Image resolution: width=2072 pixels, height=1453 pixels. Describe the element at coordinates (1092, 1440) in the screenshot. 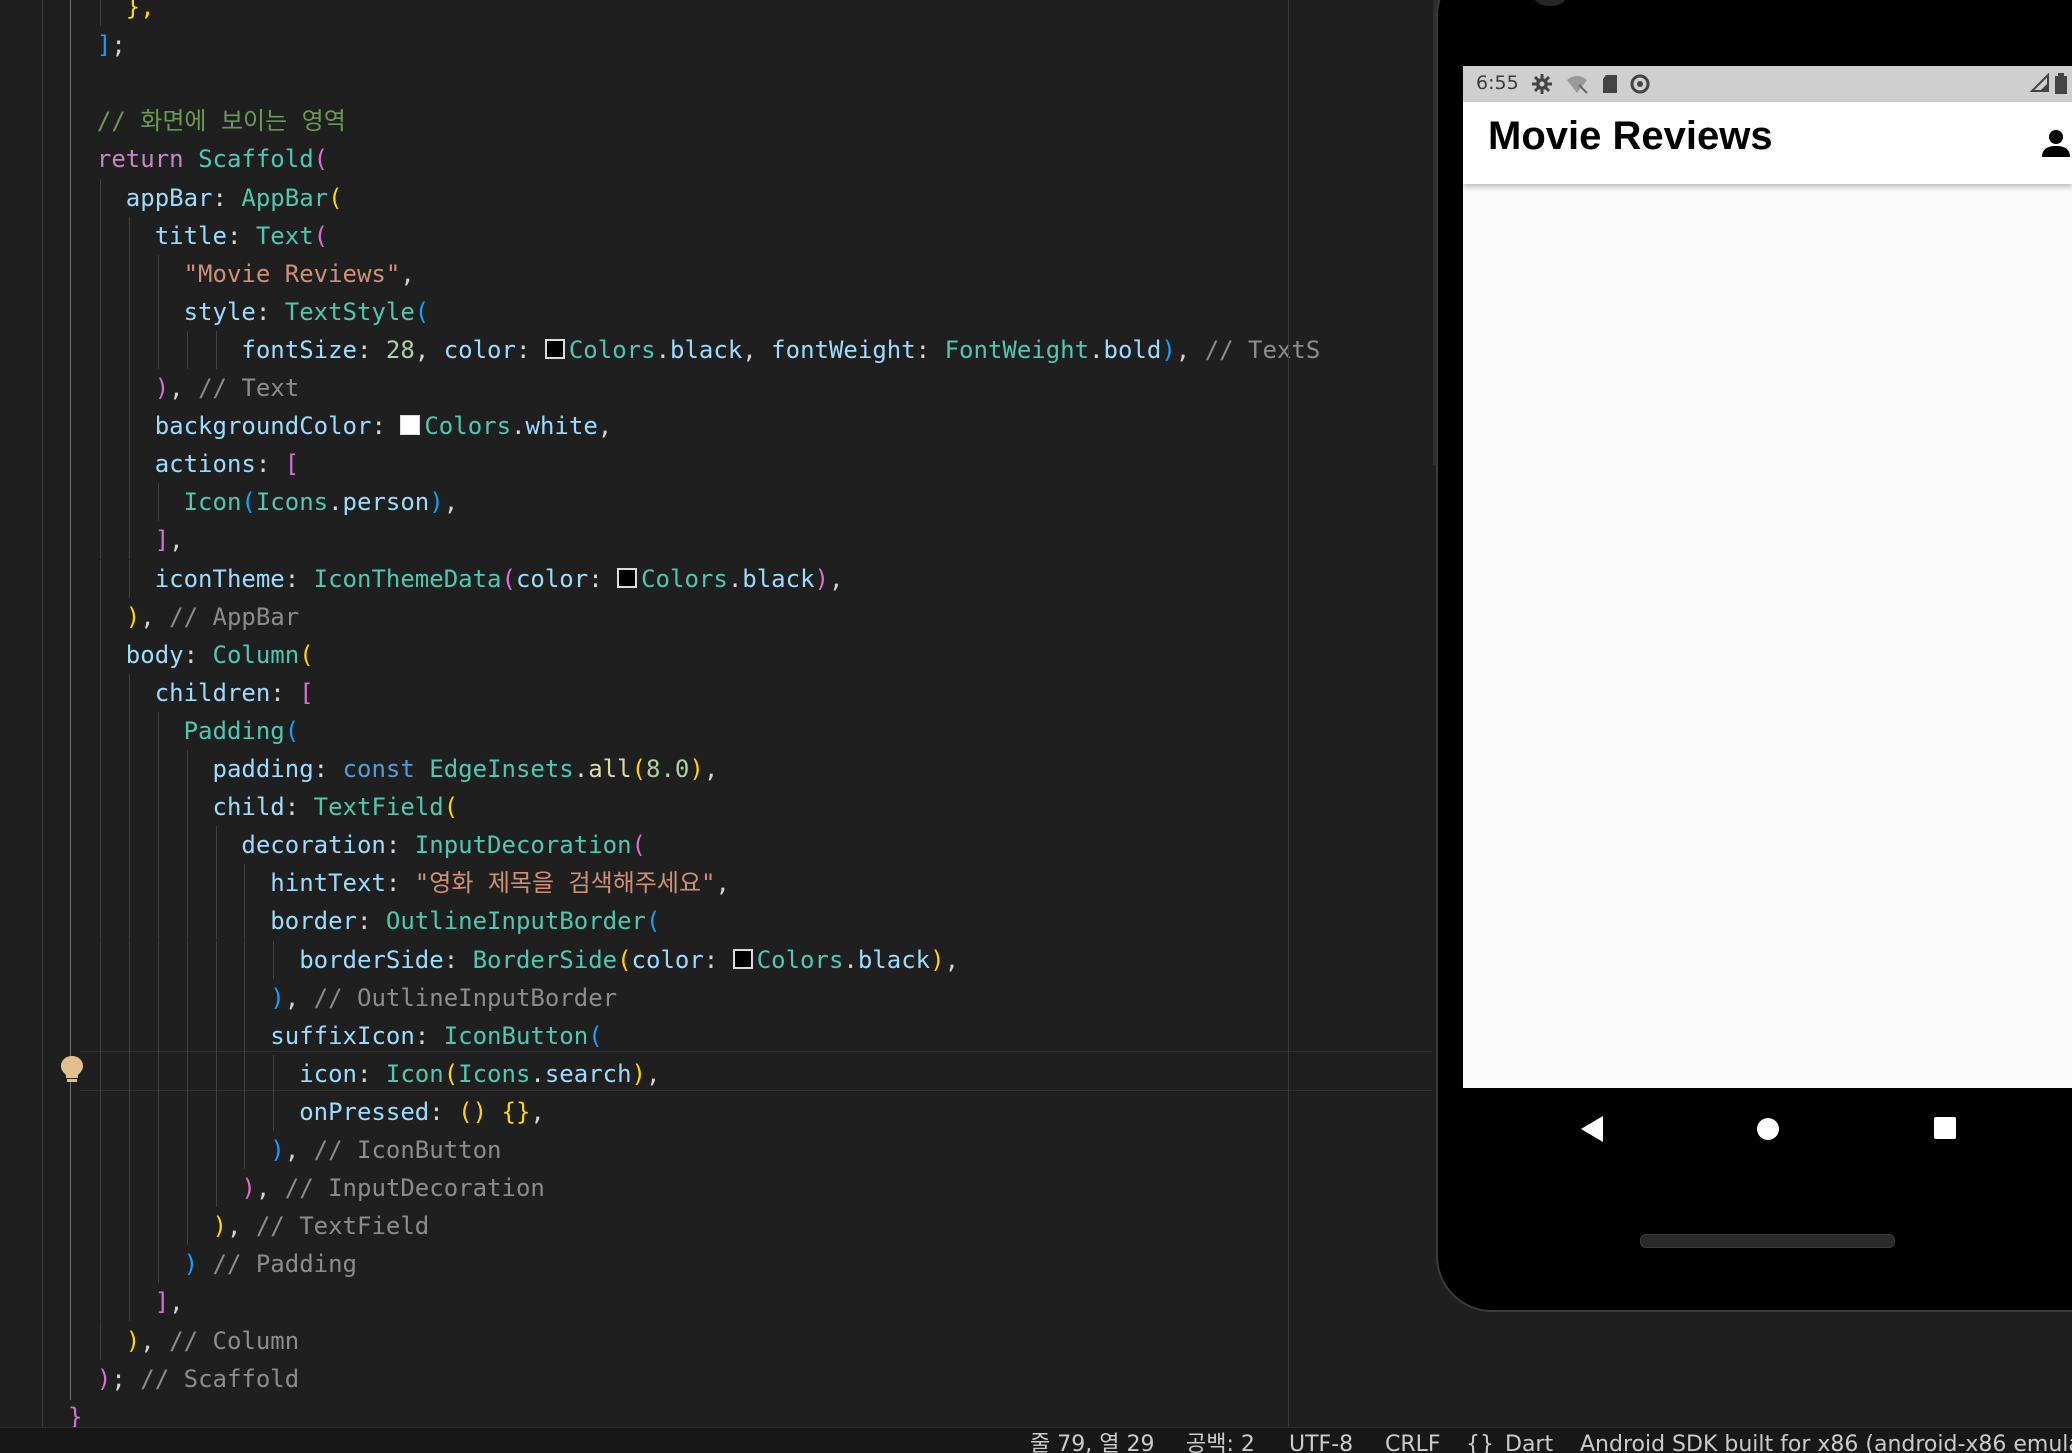

I see `cursor-position: 줄 79, 열 29` at that location.